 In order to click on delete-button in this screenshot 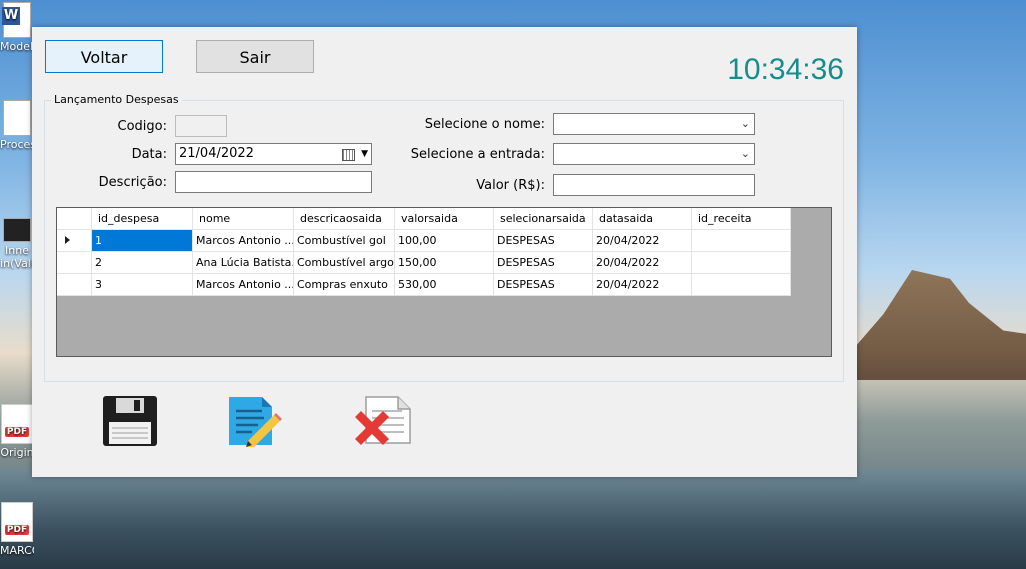, I will do `click(381, 421)`.